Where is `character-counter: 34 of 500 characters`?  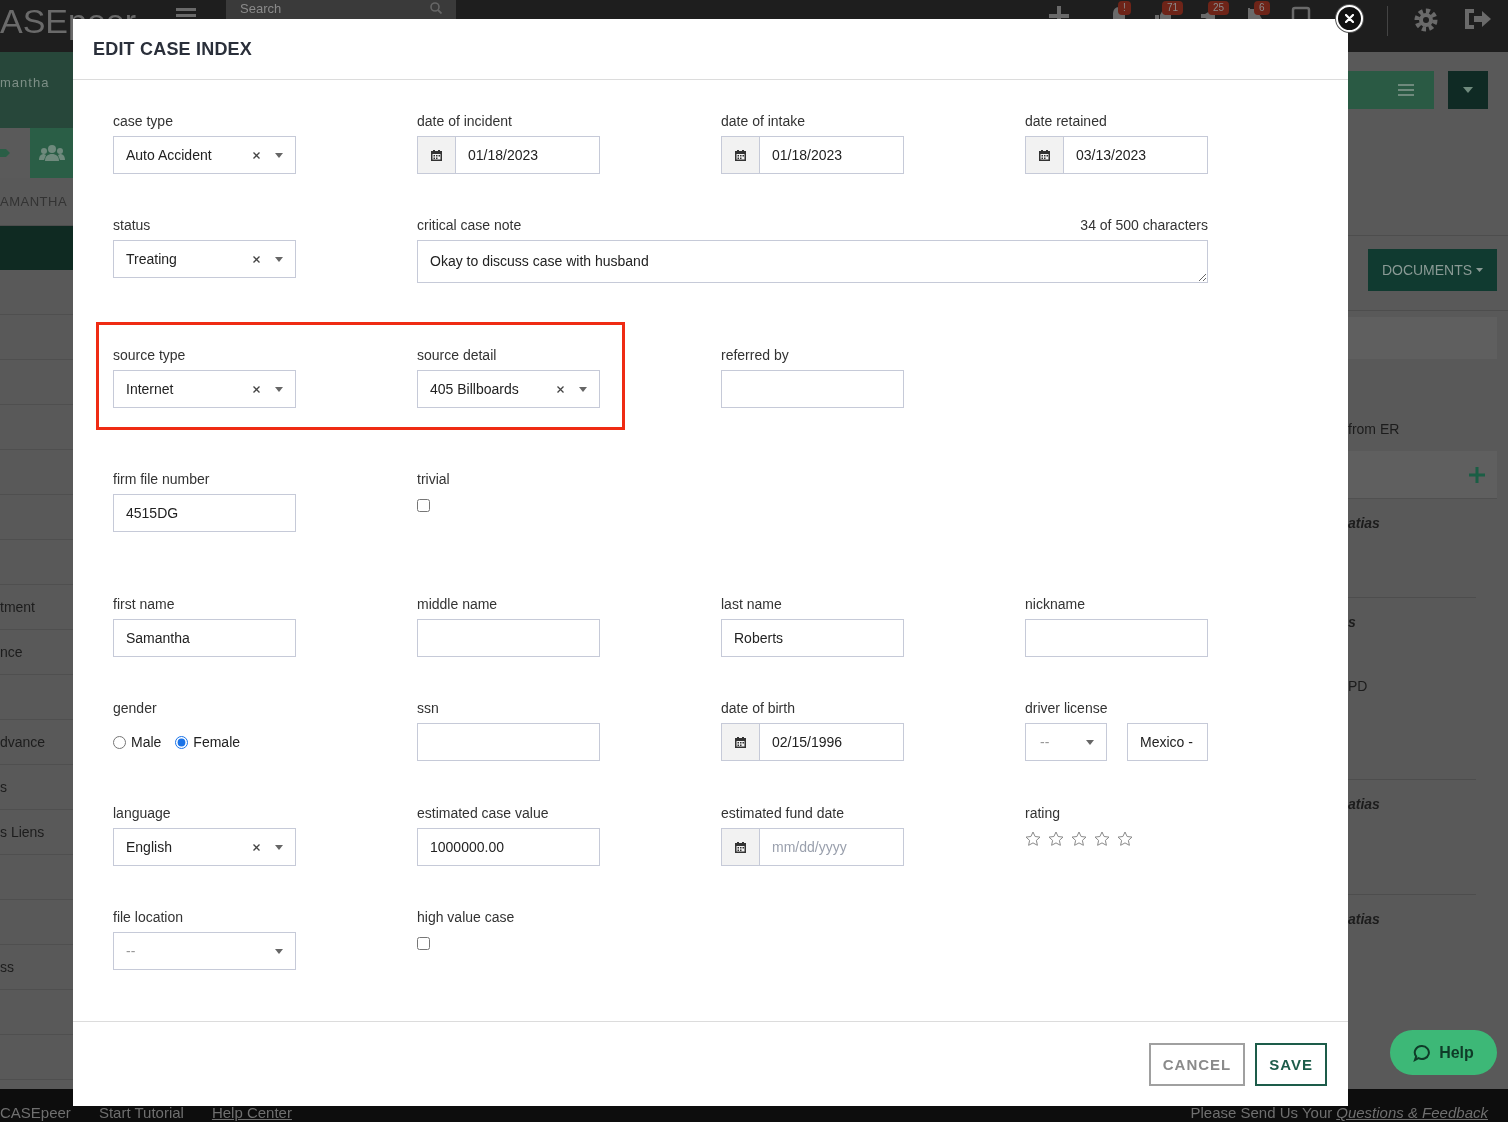
character-counter: 34 of 500 characters is located at coordinates (1144, 225).